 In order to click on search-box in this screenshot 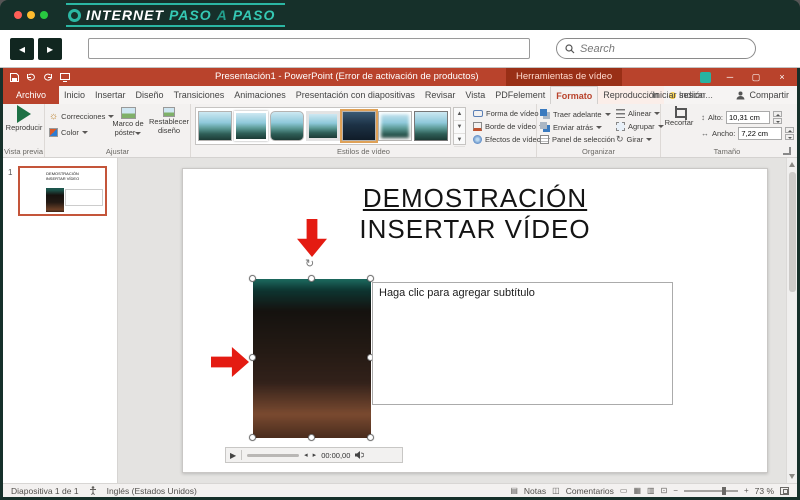, I will do `click(656, 48)`.